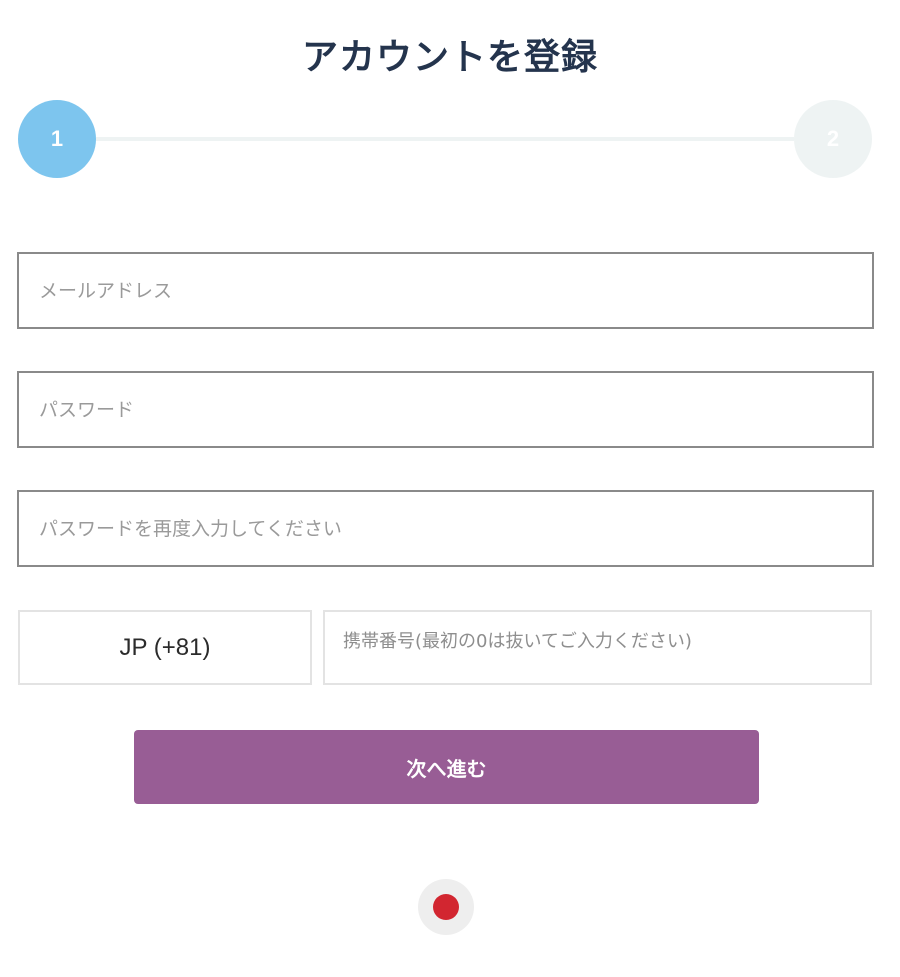 The image size is (900, 977). What do you see at coordinates (833, 139) in the screenshot?
I see `step-2-indicator: 2` at bounding box center [833, 139].